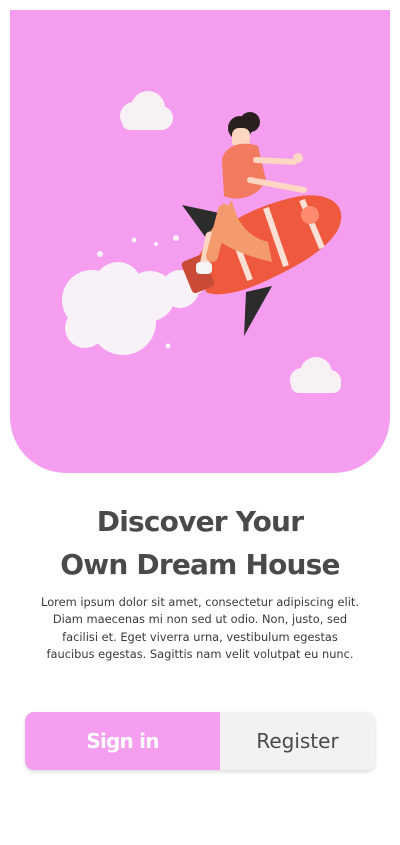  Describe the element at coordinates (122, 741) in the screenshot. I see `sign-in-button: Sign in` at that location.